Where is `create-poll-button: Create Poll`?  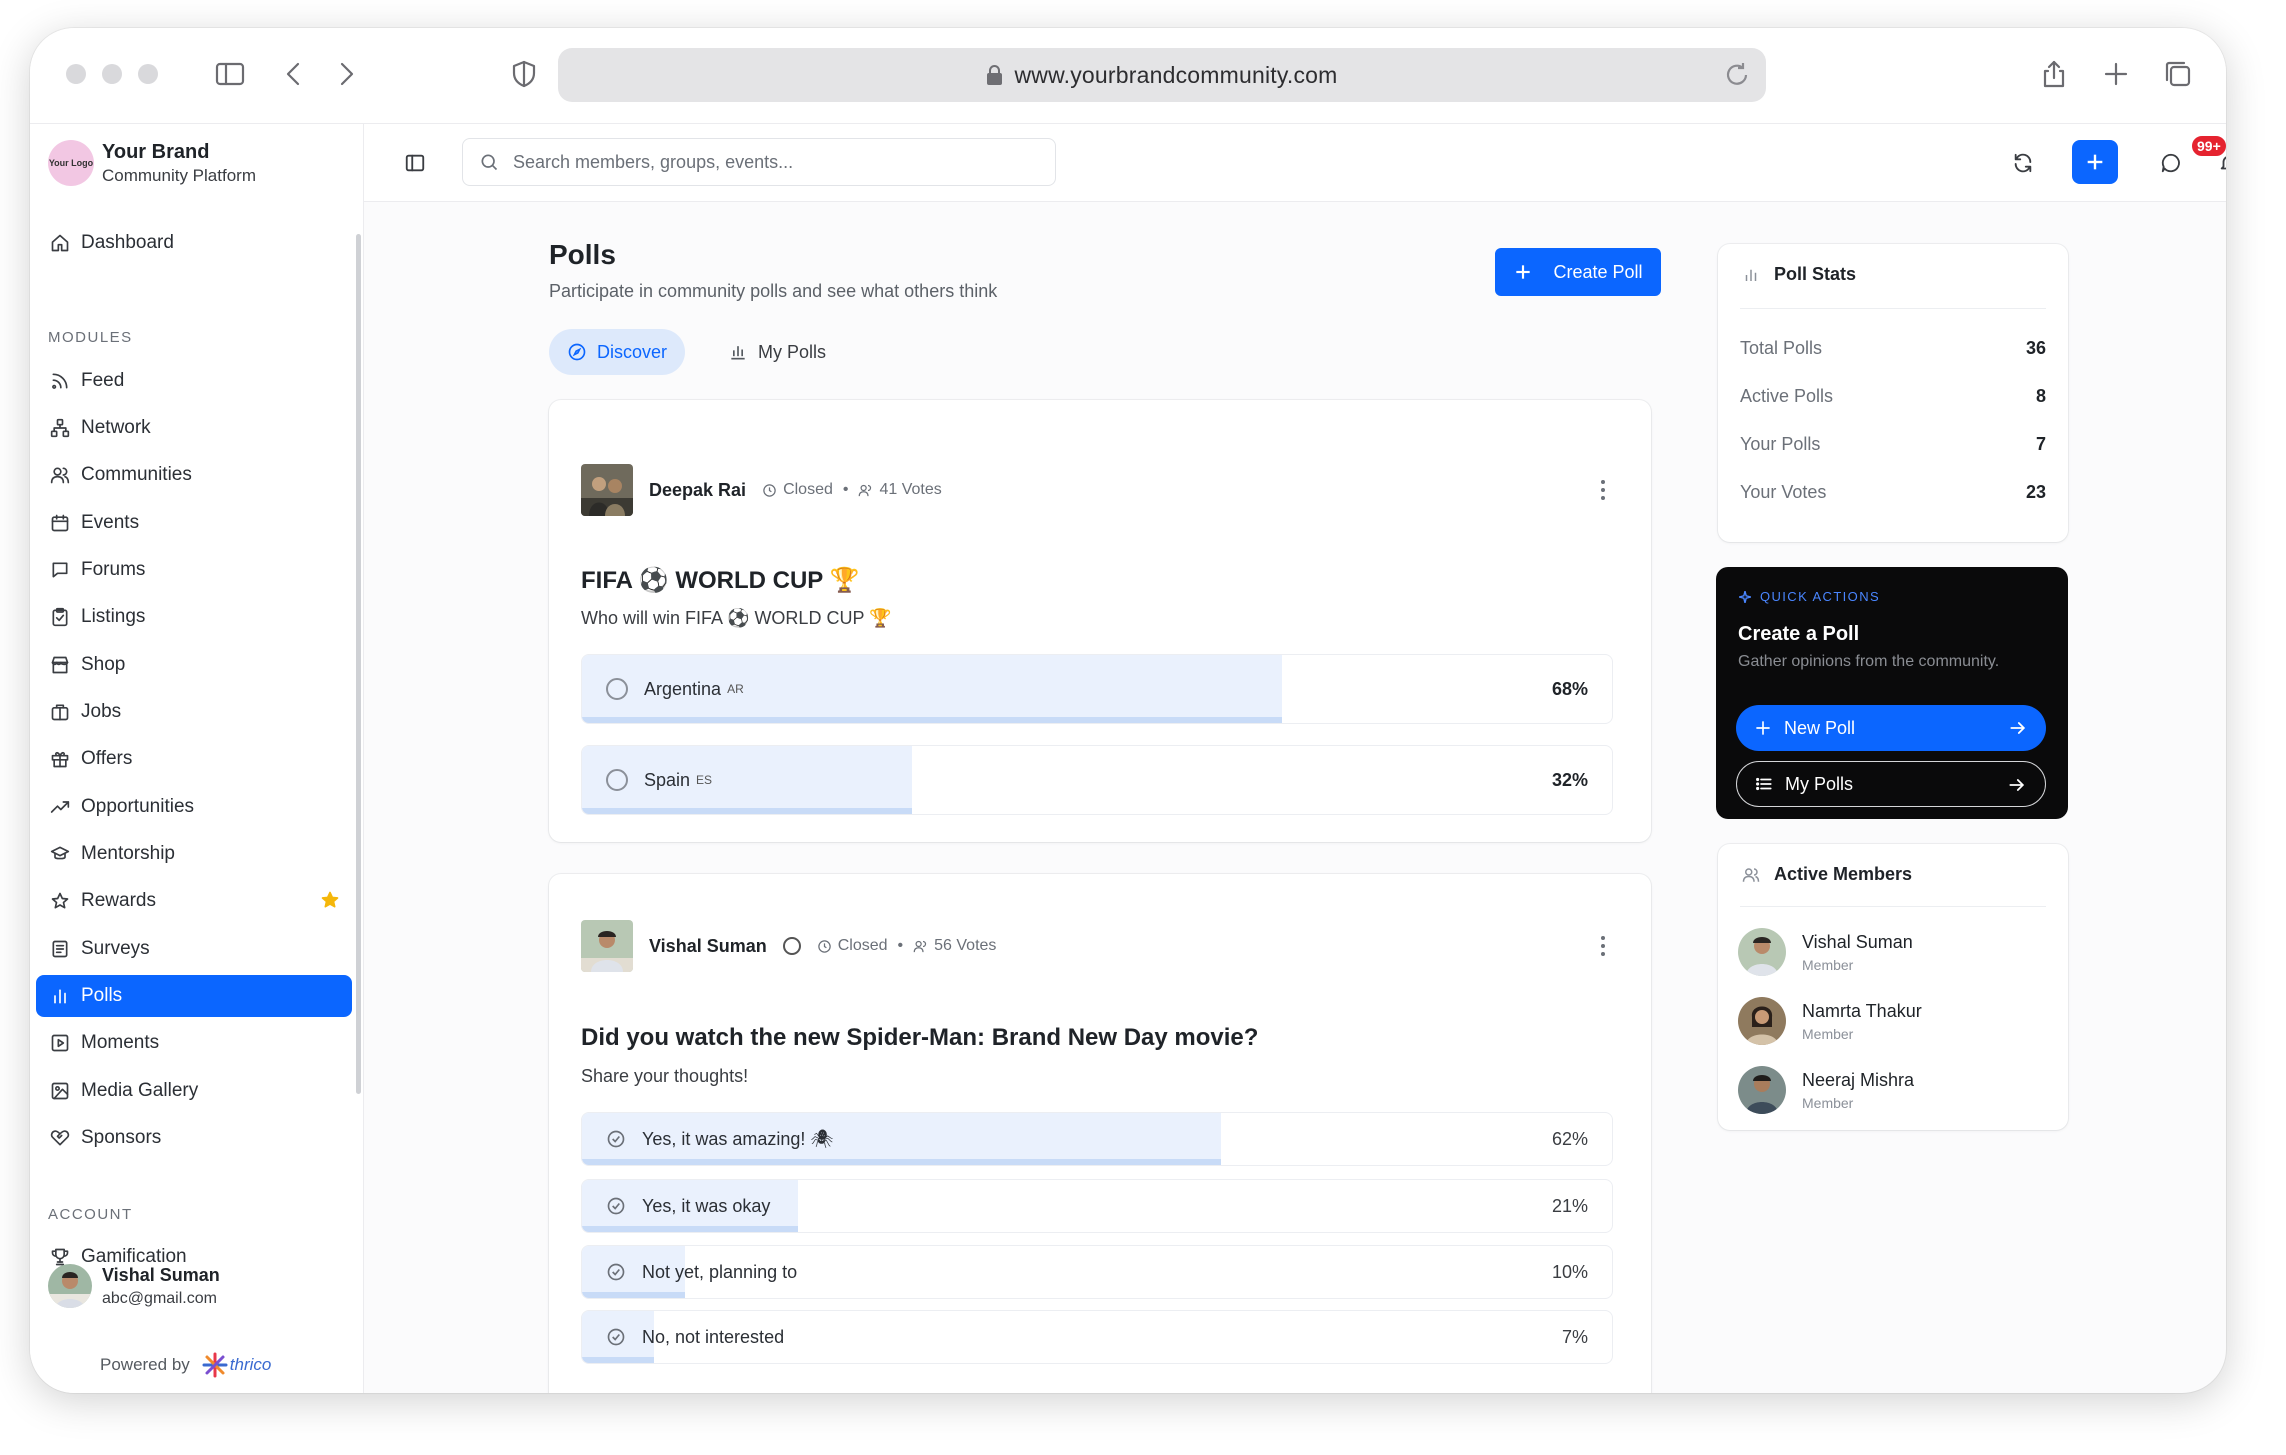
create-poll-button: Create Poll is located at coordinates (1578, 272).